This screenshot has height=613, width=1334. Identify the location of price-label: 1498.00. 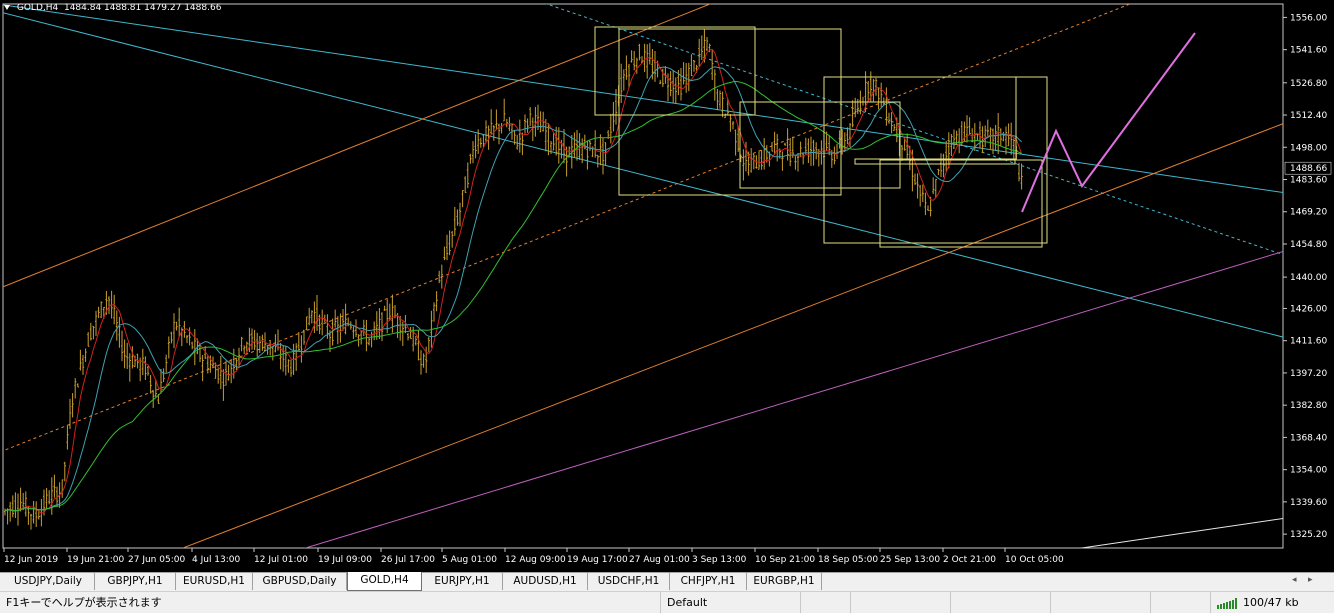
(1308, 148).